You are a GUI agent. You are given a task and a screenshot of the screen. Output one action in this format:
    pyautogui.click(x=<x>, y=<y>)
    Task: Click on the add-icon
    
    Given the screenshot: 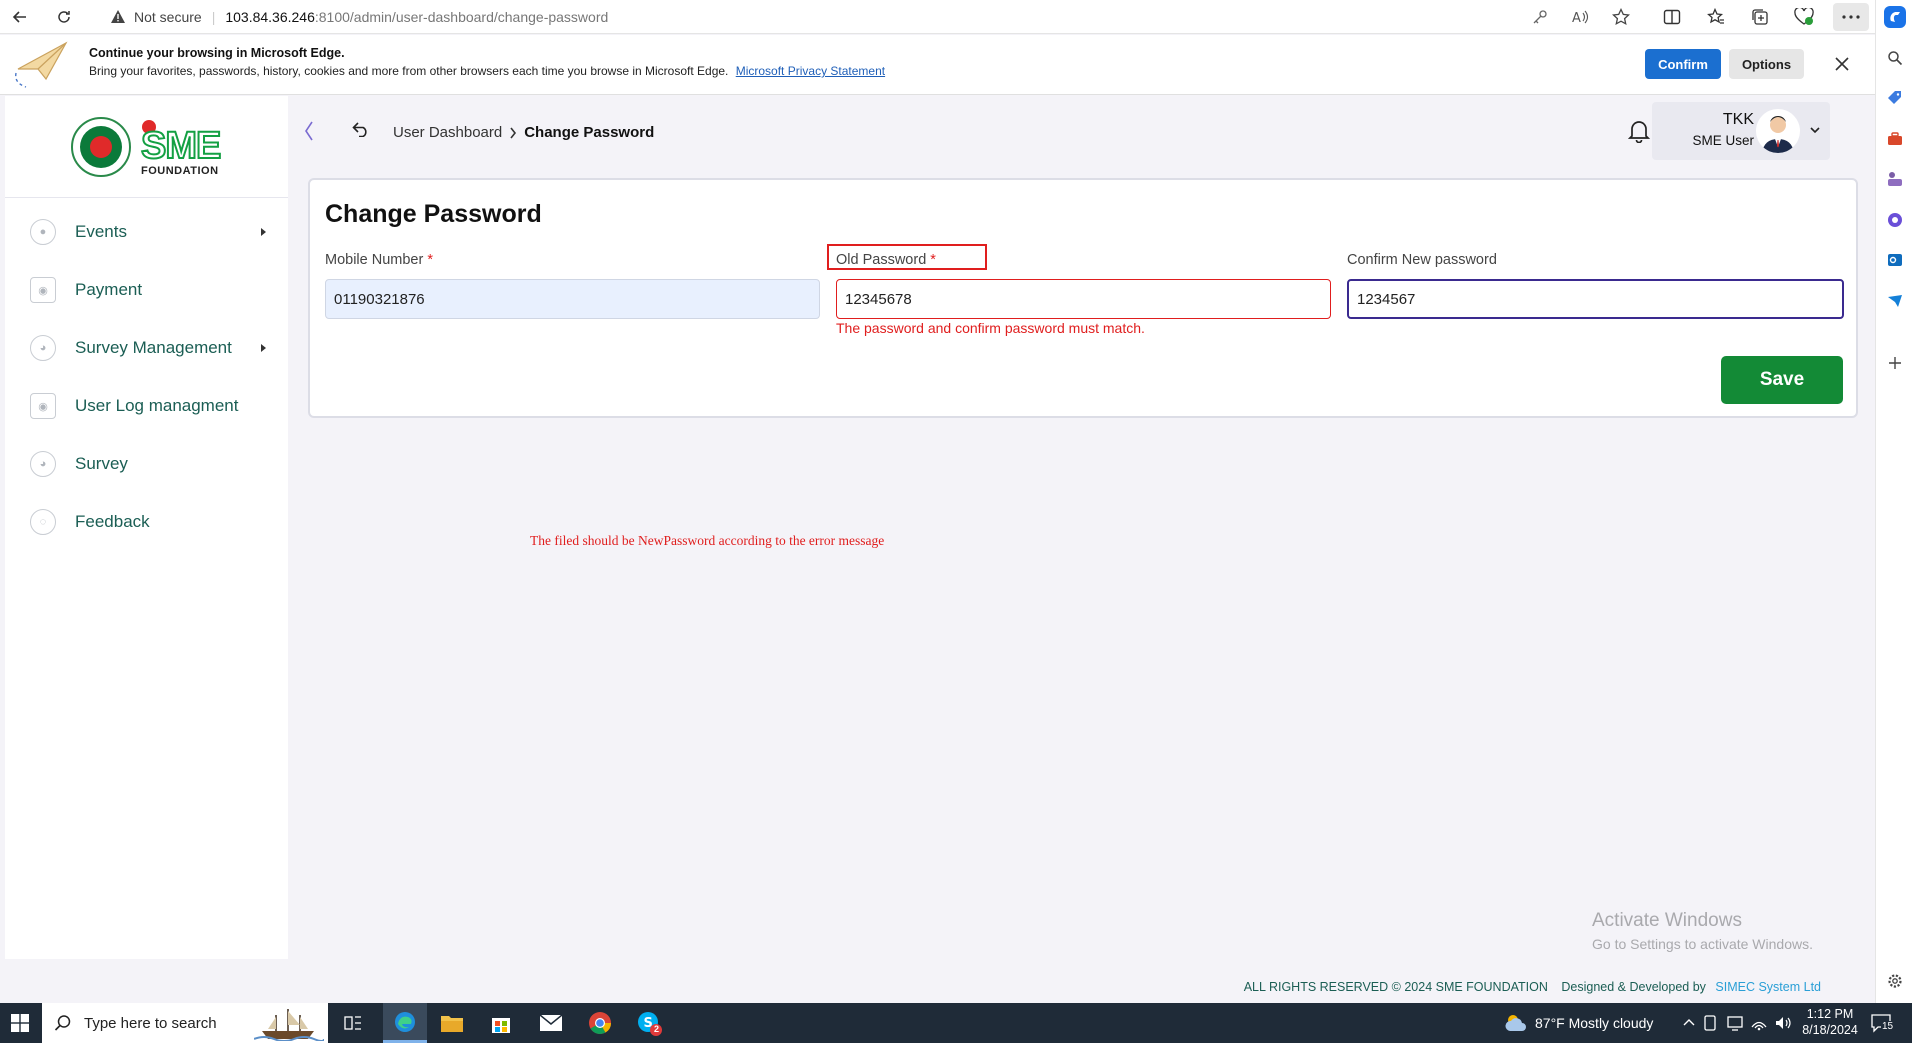 What is the action you would take?
    pyautogui.click(x=1895, y=363)
    